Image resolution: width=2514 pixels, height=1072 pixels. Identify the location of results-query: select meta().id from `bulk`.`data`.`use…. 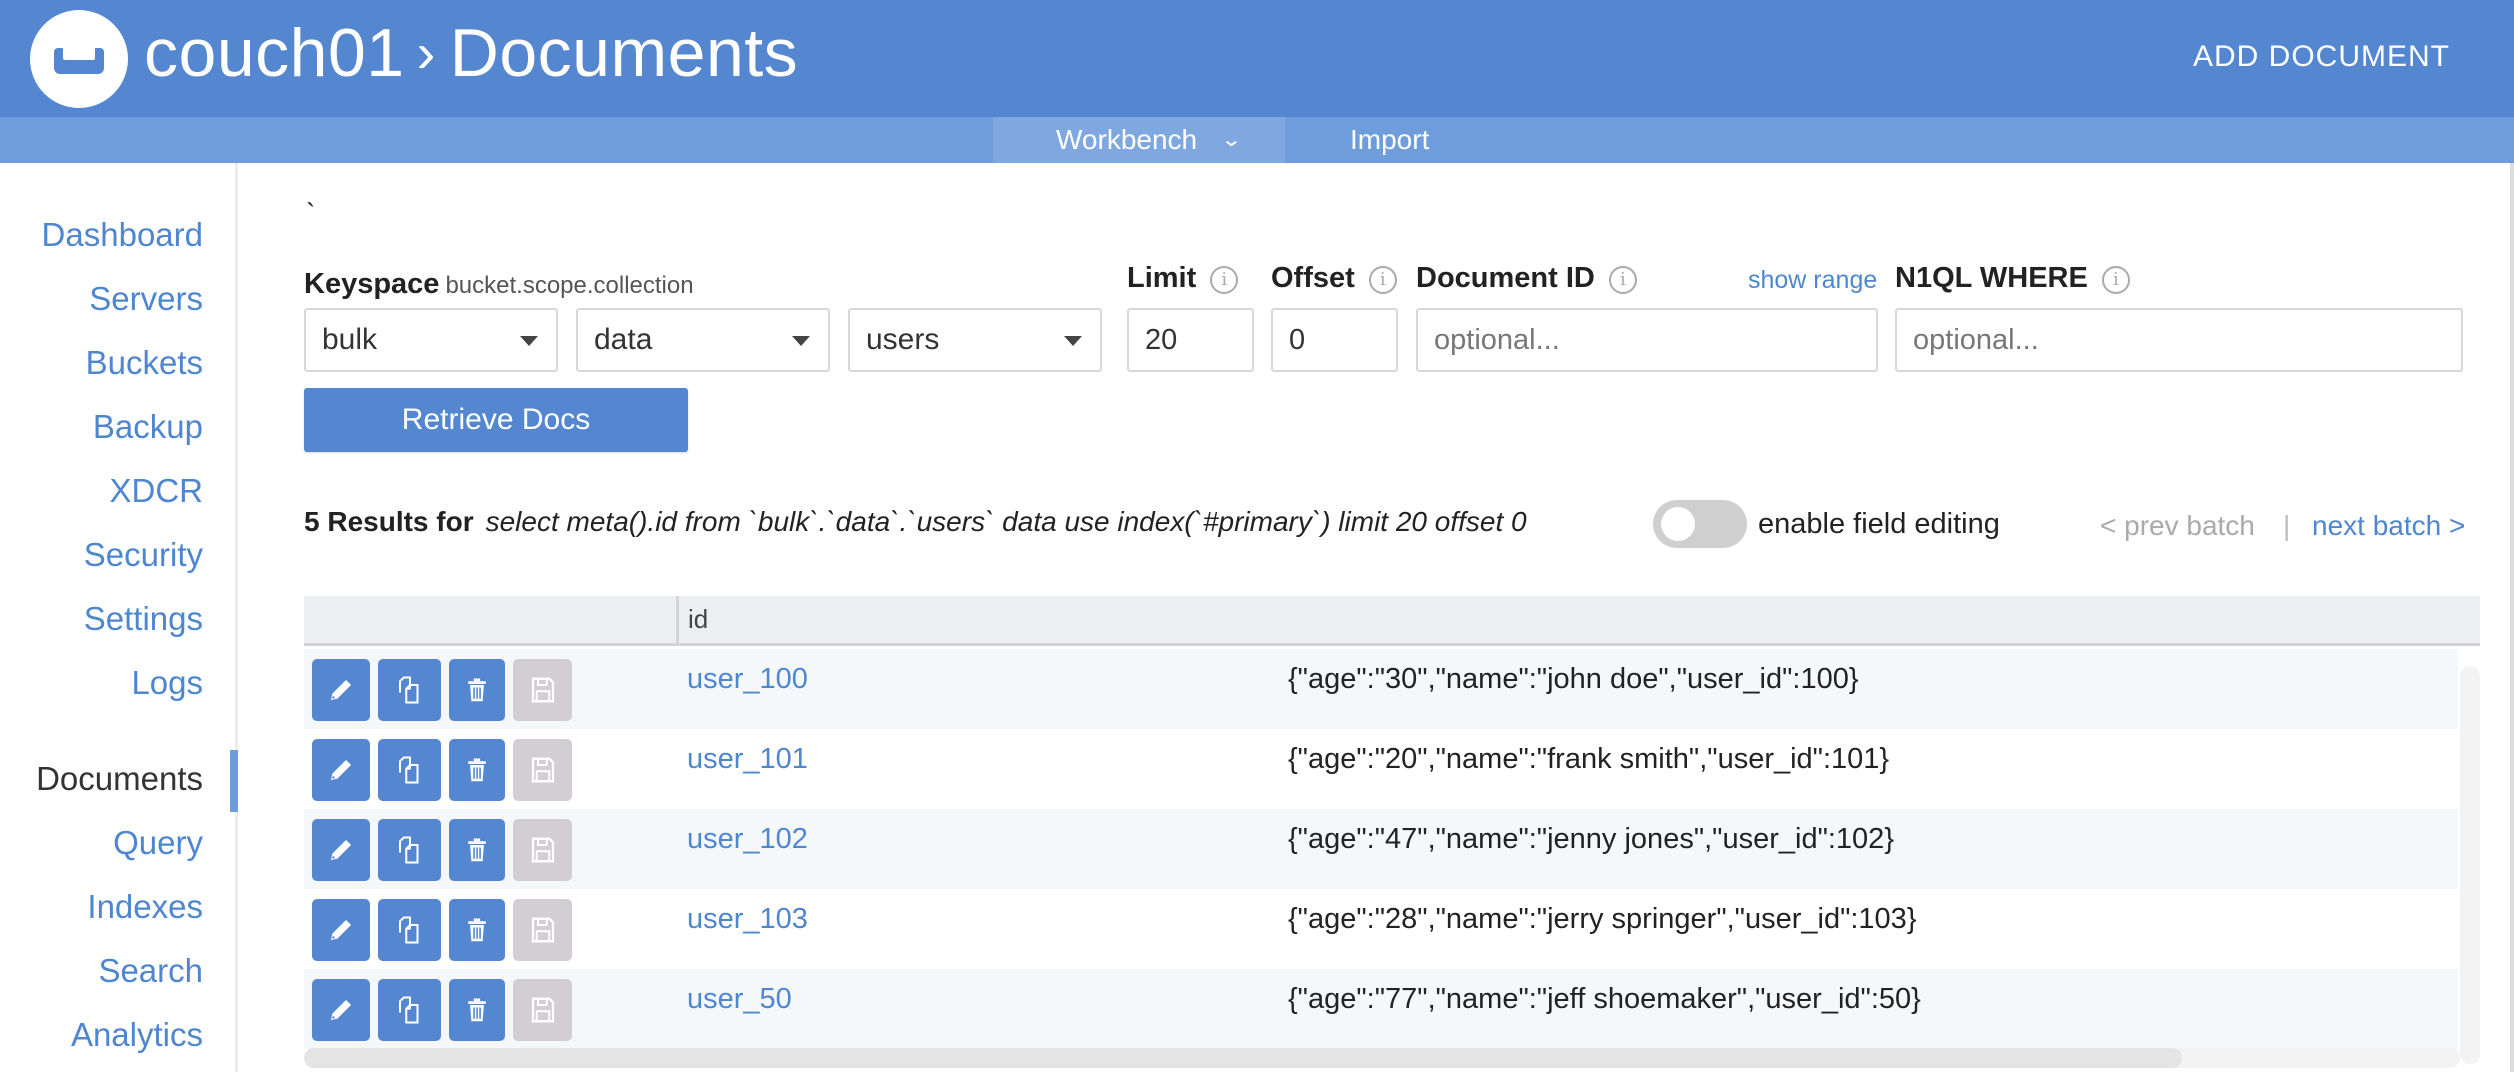
(1006, 521).